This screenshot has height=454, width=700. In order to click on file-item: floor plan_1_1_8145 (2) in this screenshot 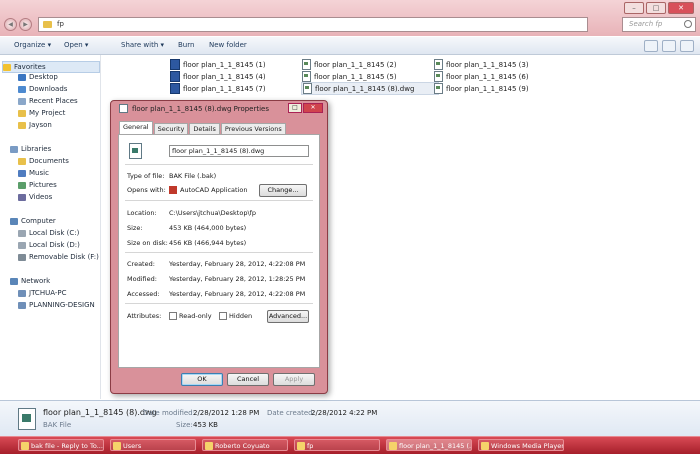, I will do `click(349, 64)`.